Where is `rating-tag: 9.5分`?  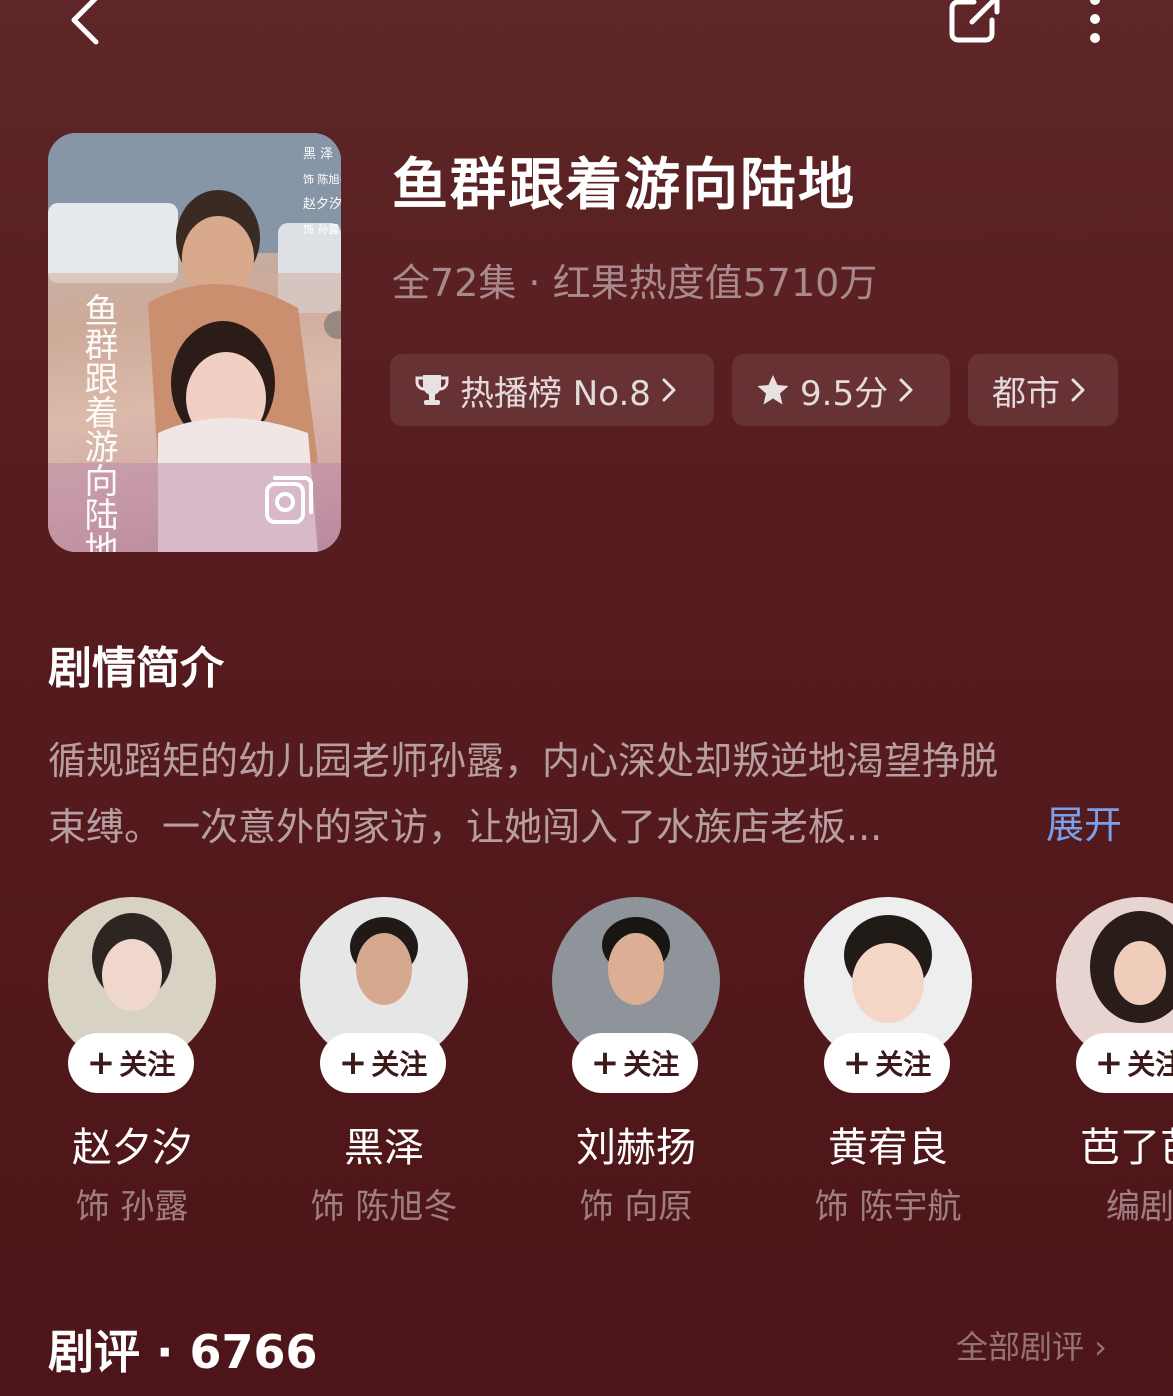 rating-tag: 9.5分 is located at coordinates (841, 390).